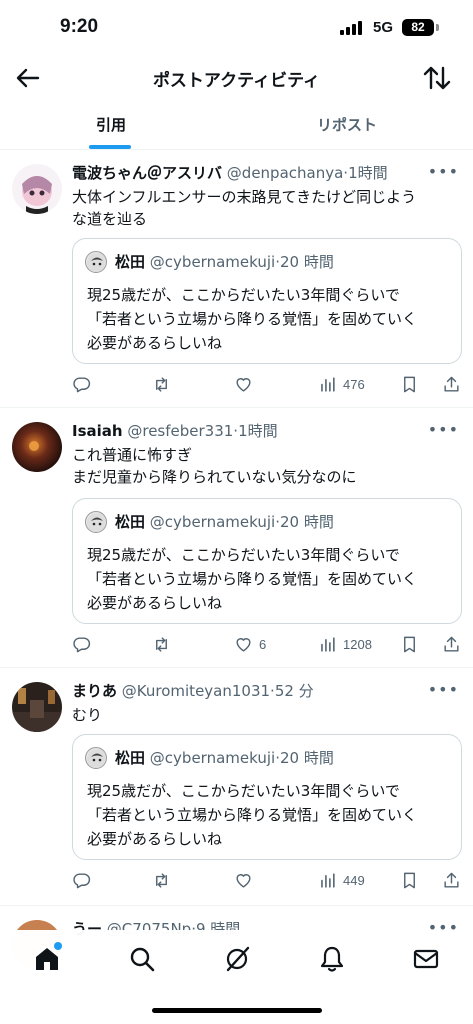  I want to click on views-button: 476, so click(341, 384).